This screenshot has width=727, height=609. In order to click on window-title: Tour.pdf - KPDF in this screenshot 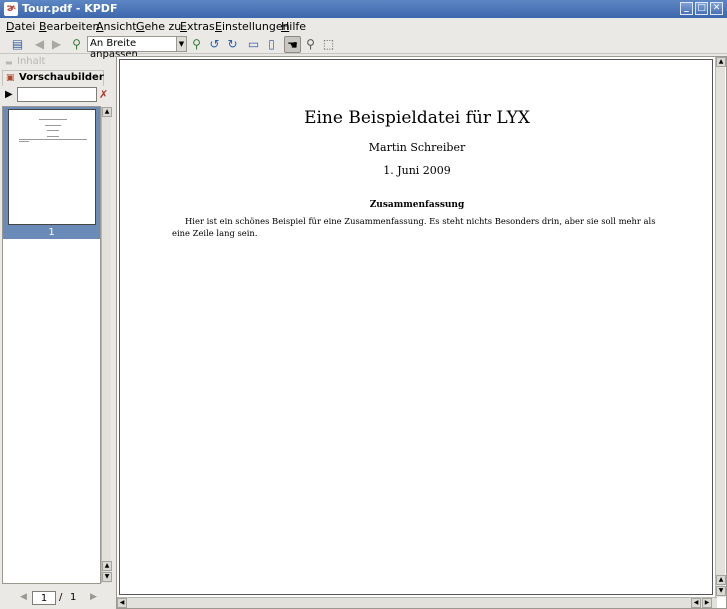, I will do `click(70, 8)`.